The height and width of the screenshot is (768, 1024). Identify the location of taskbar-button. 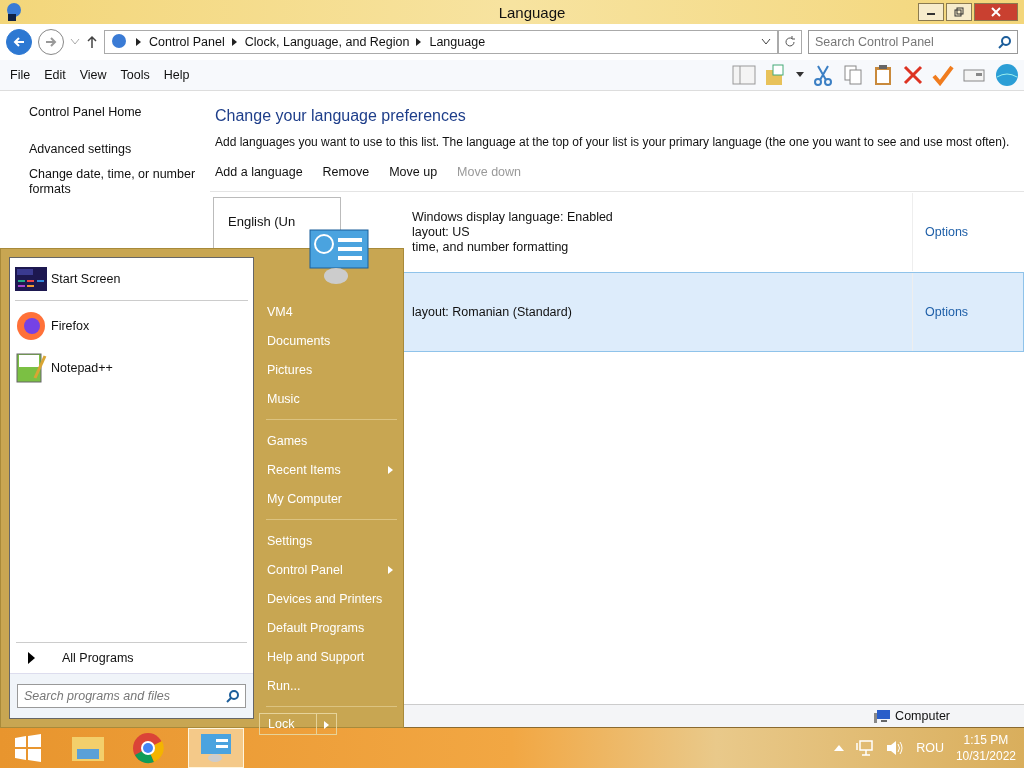
(216, 748).